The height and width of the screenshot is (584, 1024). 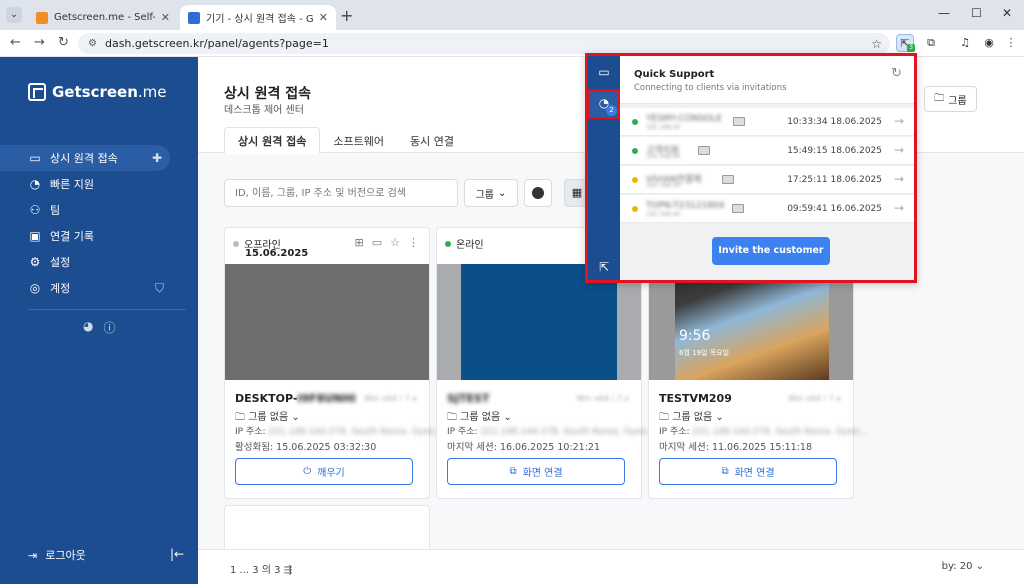 I want to click on sidebar-item-settings: ⚙ 설정, so click(x=99, y=262).